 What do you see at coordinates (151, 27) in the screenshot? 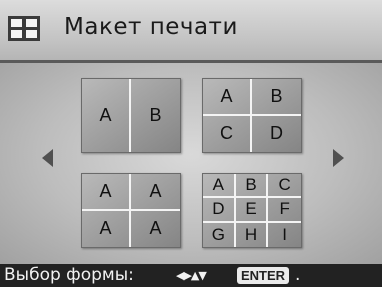
I see `page-title: Макет печати` at bounding box center [151, 27].